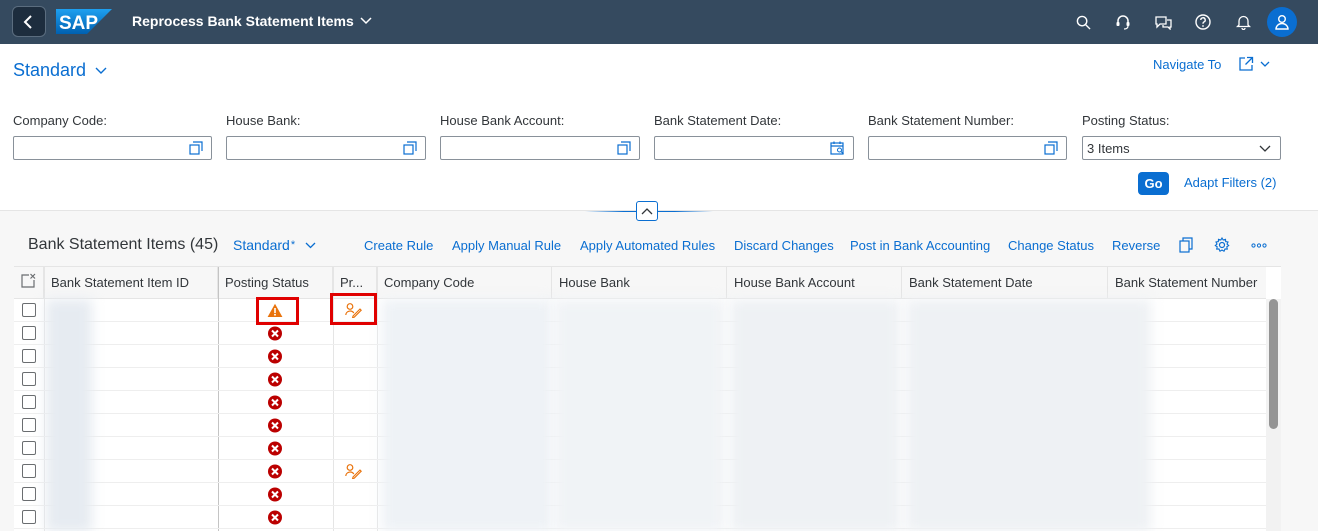 This screenshot has height=531, width=1318. What do you see at coordinates (353, 471) in the screenshot?
I see `user-edit-icon` at bounding box center [353, 471].